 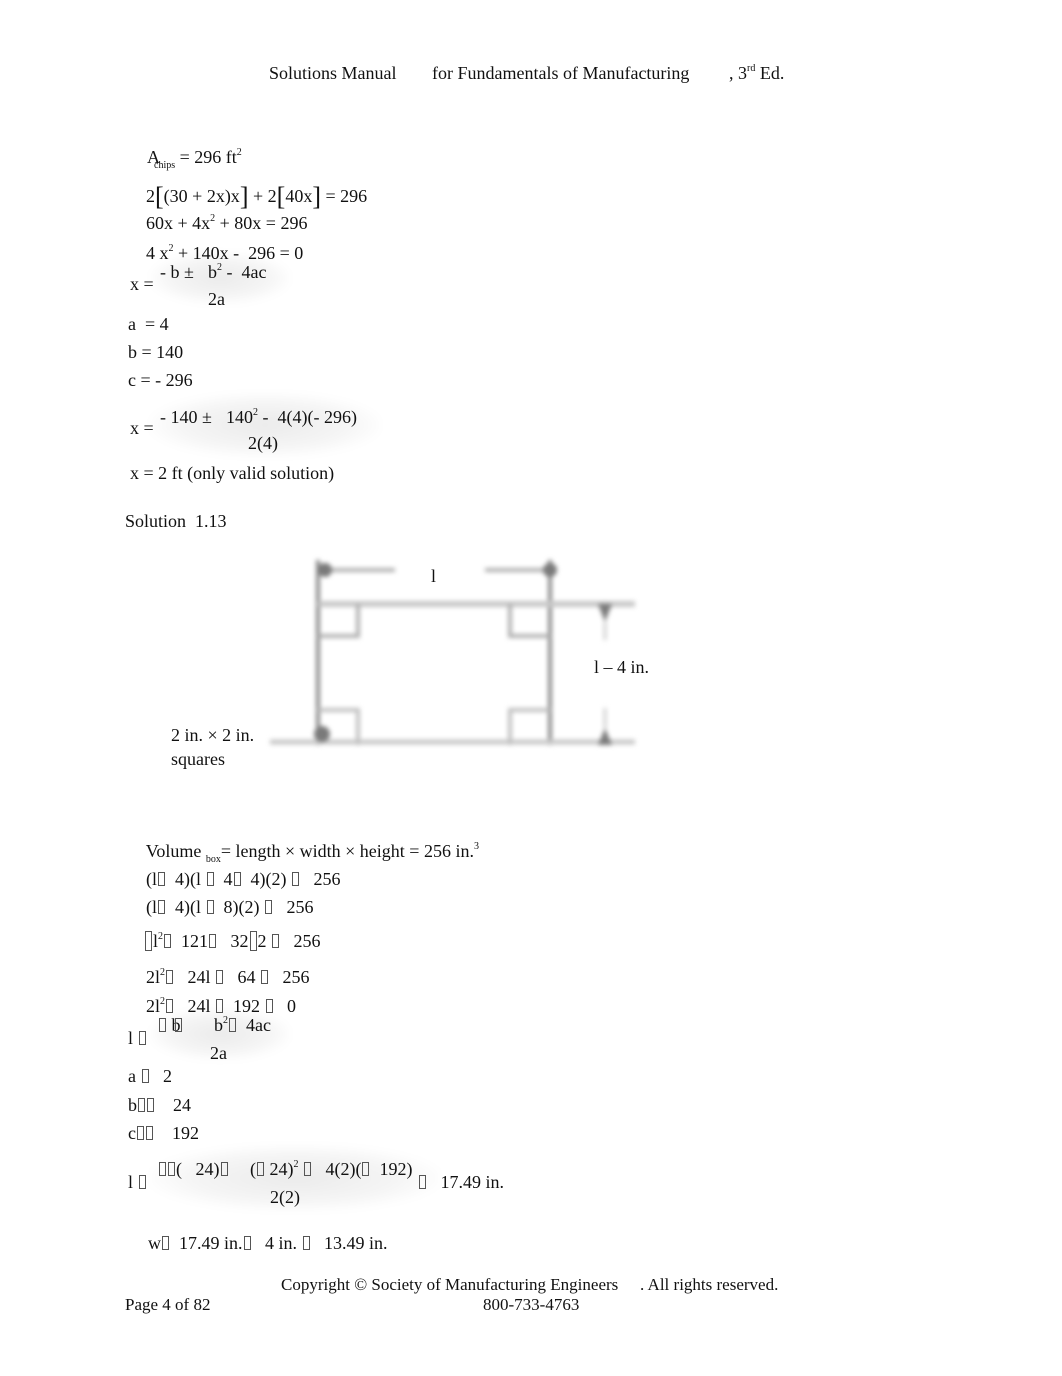 What do you see at coordinates (751, 68) in the screenshot?
I see `edition-superscript: rd` at bounding box center [751, 68].